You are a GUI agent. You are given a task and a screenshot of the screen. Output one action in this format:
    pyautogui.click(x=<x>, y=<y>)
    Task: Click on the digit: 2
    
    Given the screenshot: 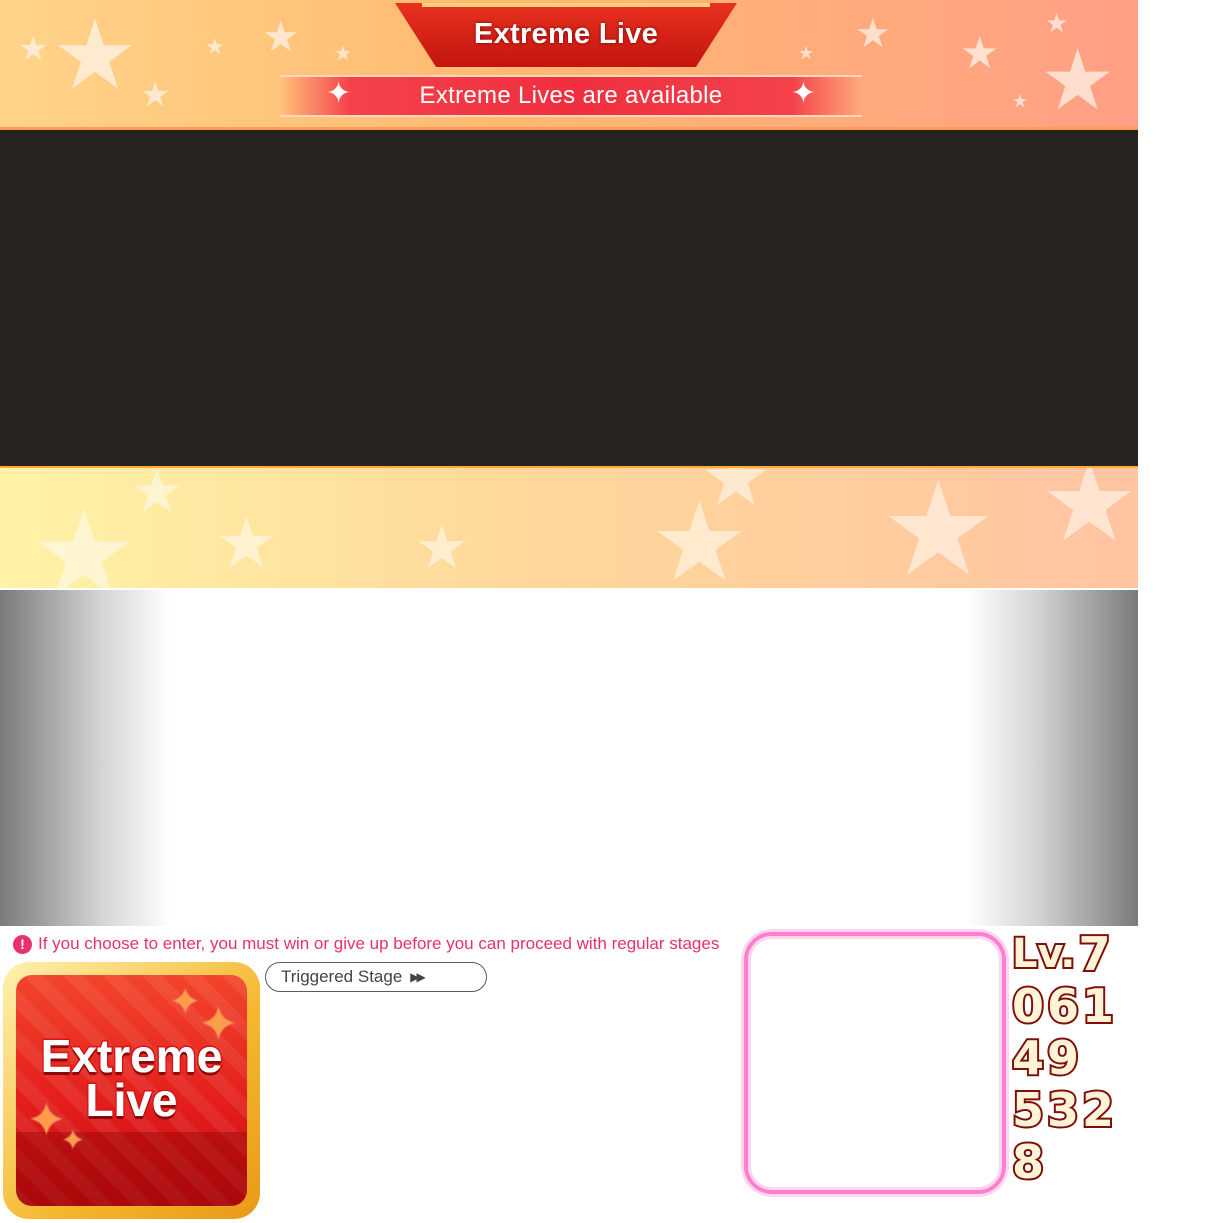 What is the action you would take?
    pyautogui.click(x=1098, y=1110)
    